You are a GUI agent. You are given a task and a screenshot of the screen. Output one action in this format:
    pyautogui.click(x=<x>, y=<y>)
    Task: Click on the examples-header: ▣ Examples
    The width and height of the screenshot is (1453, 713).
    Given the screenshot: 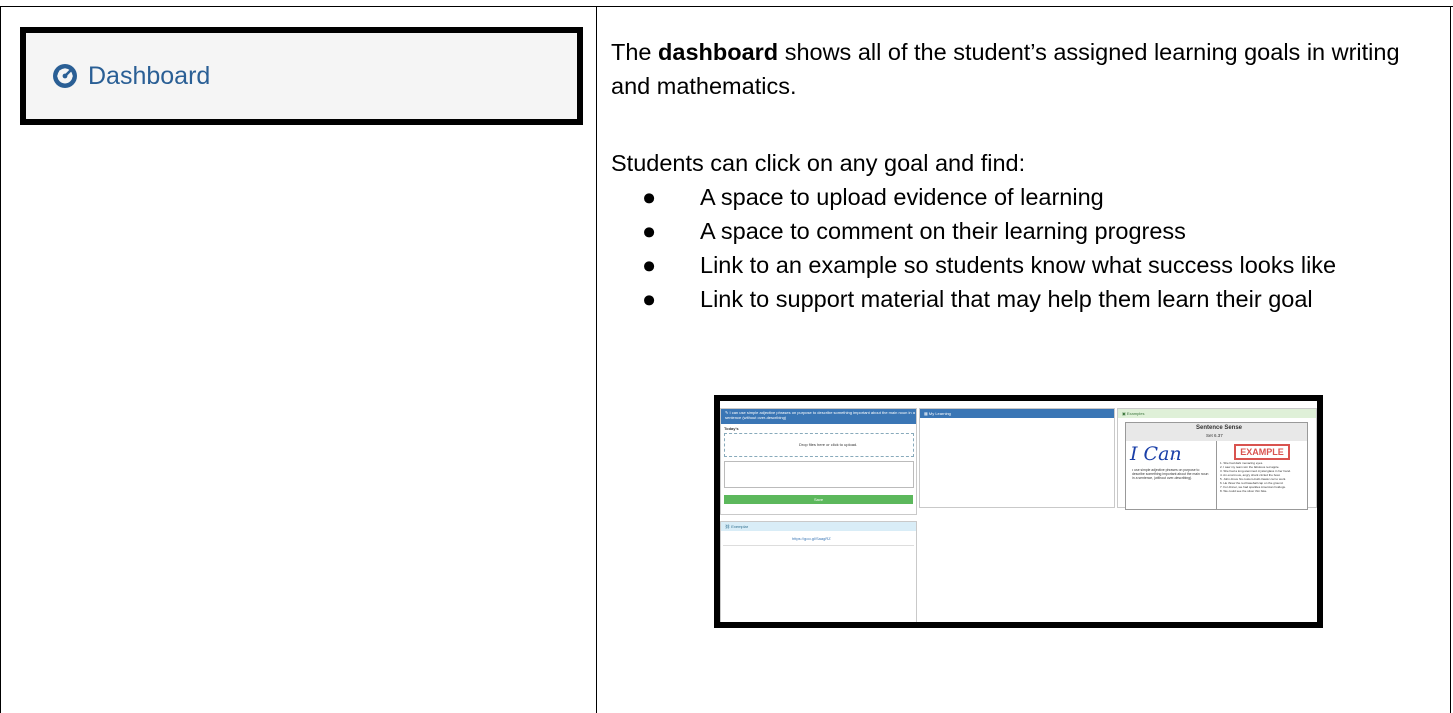 What is the action you would take?
    pyautogui.click(x=1217, y=413)
    